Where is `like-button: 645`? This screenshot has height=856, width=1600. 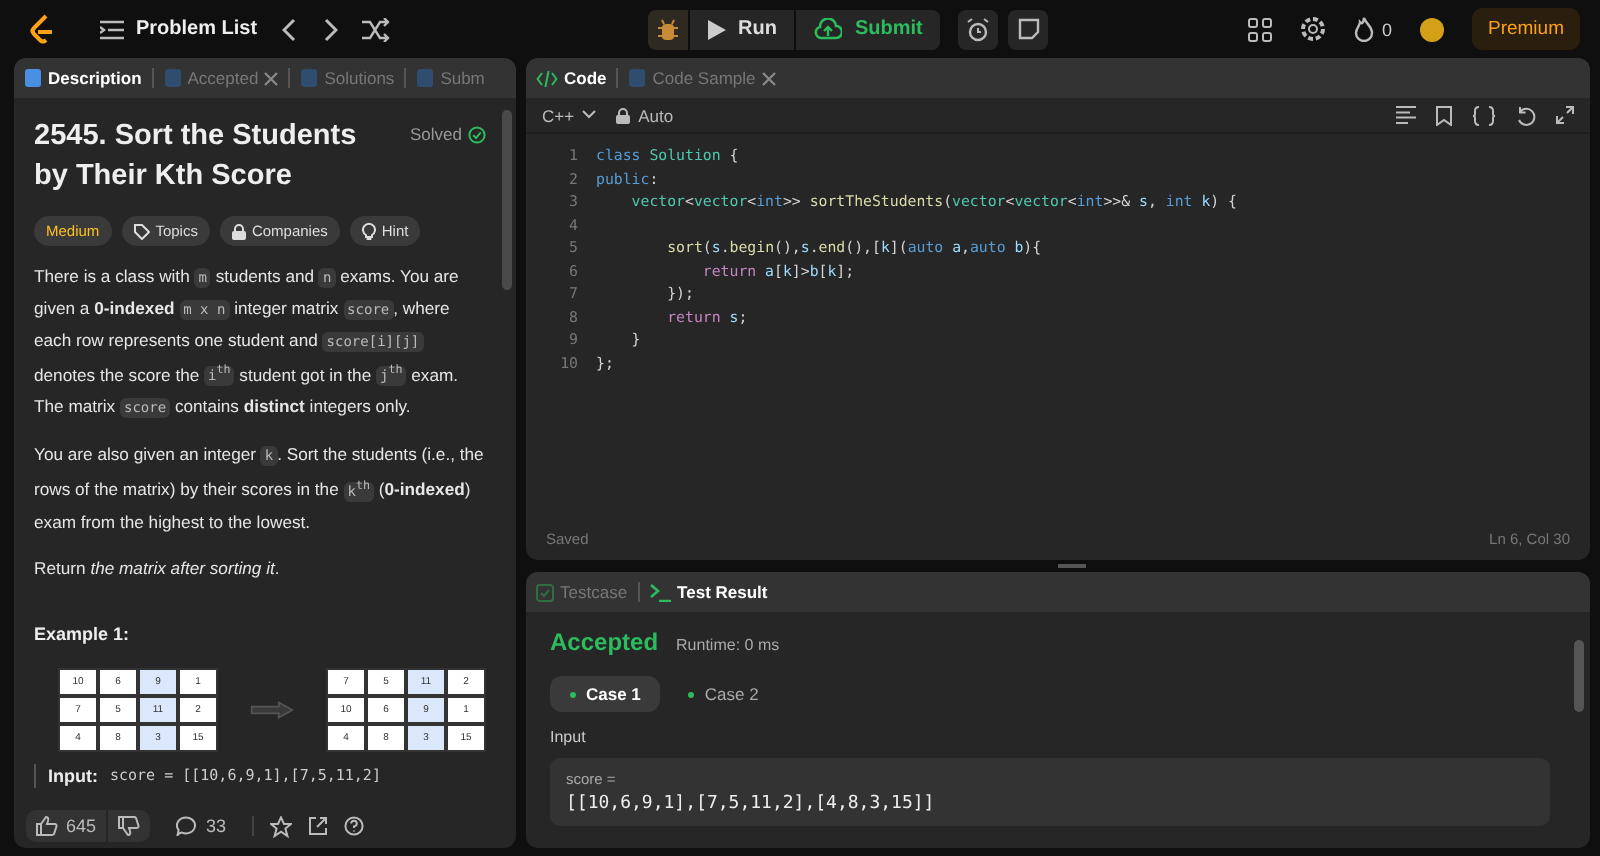
like-button: 645 is located at coordinates (66, 826).